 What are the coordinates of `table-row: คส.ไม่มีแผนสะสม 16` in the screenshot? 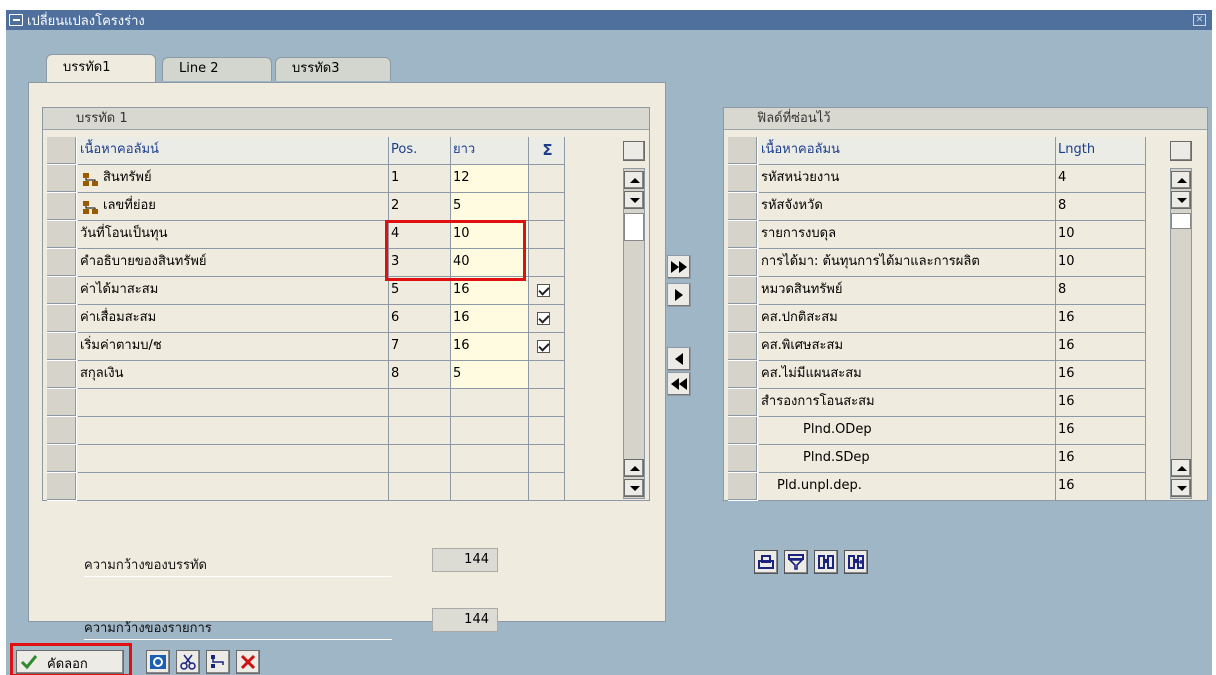 It's located at (937, 375).